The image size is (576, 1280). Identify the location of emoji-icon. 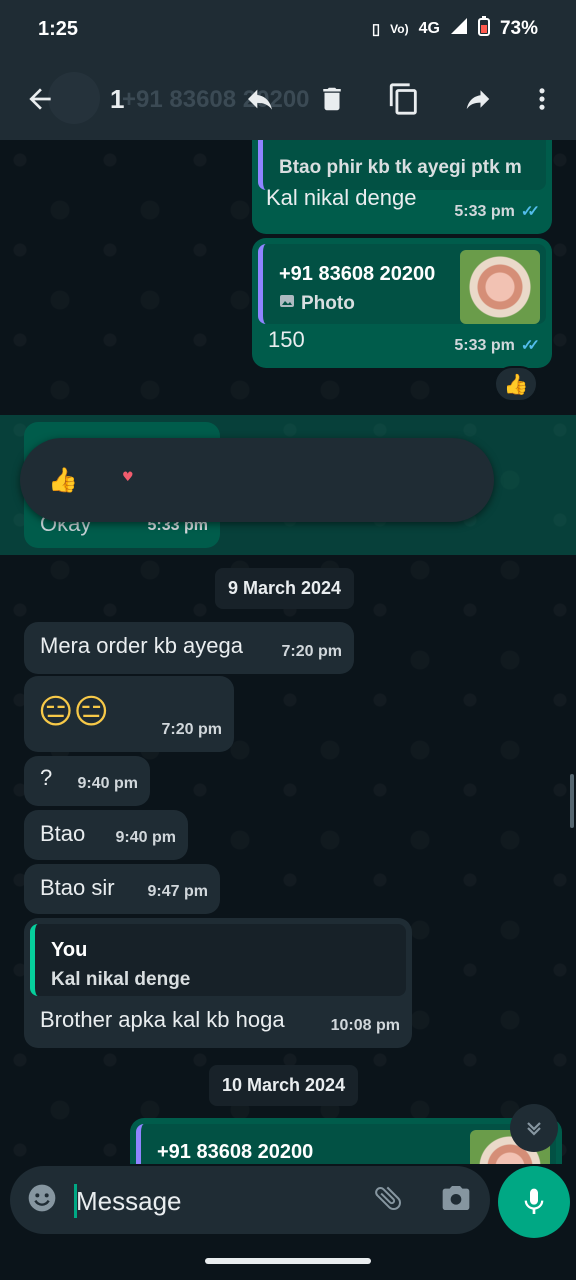
(42, 1198).